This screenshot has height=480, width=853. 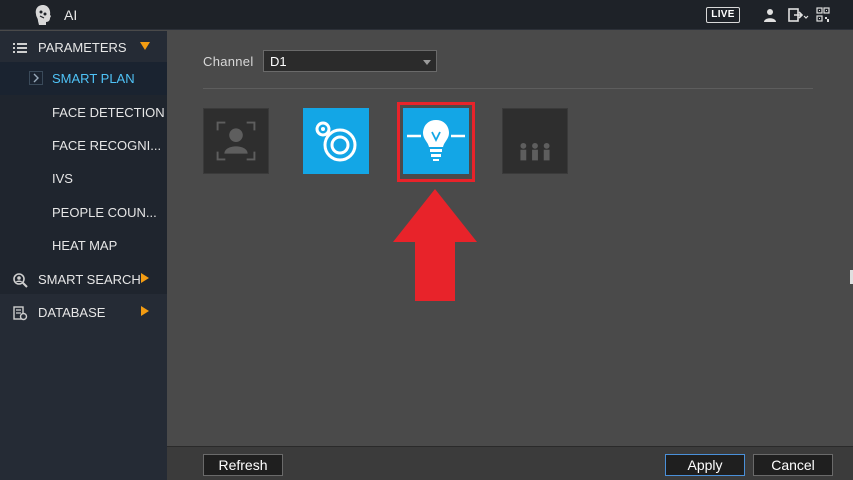 I want to click on sidebar-item-heat-map: HEAT MAP, so click(x=83, y=245).